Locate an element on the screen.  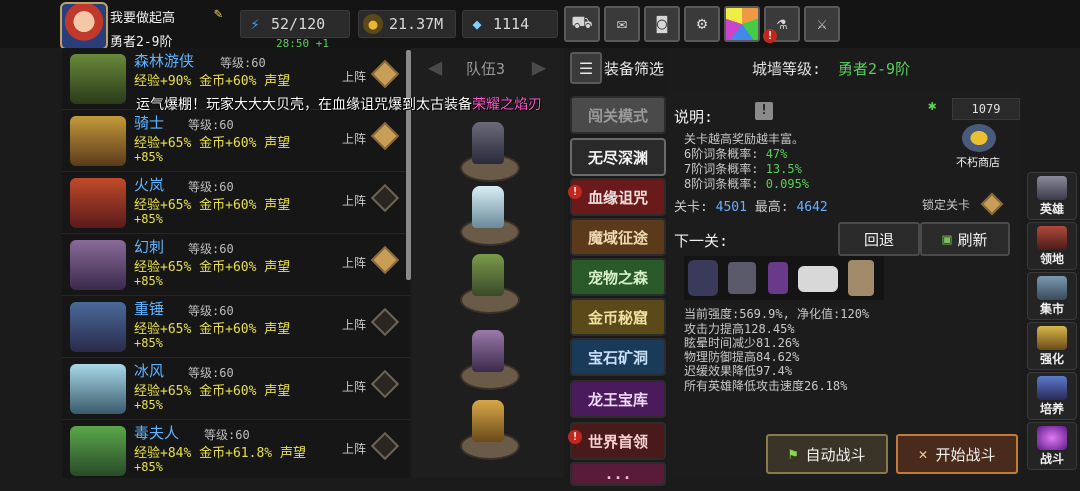
hero-row: 毒夫人 等级:60 经验+84% 金币+61.8% 声望 +85% 上阵 is located at coordinates (236, 449).